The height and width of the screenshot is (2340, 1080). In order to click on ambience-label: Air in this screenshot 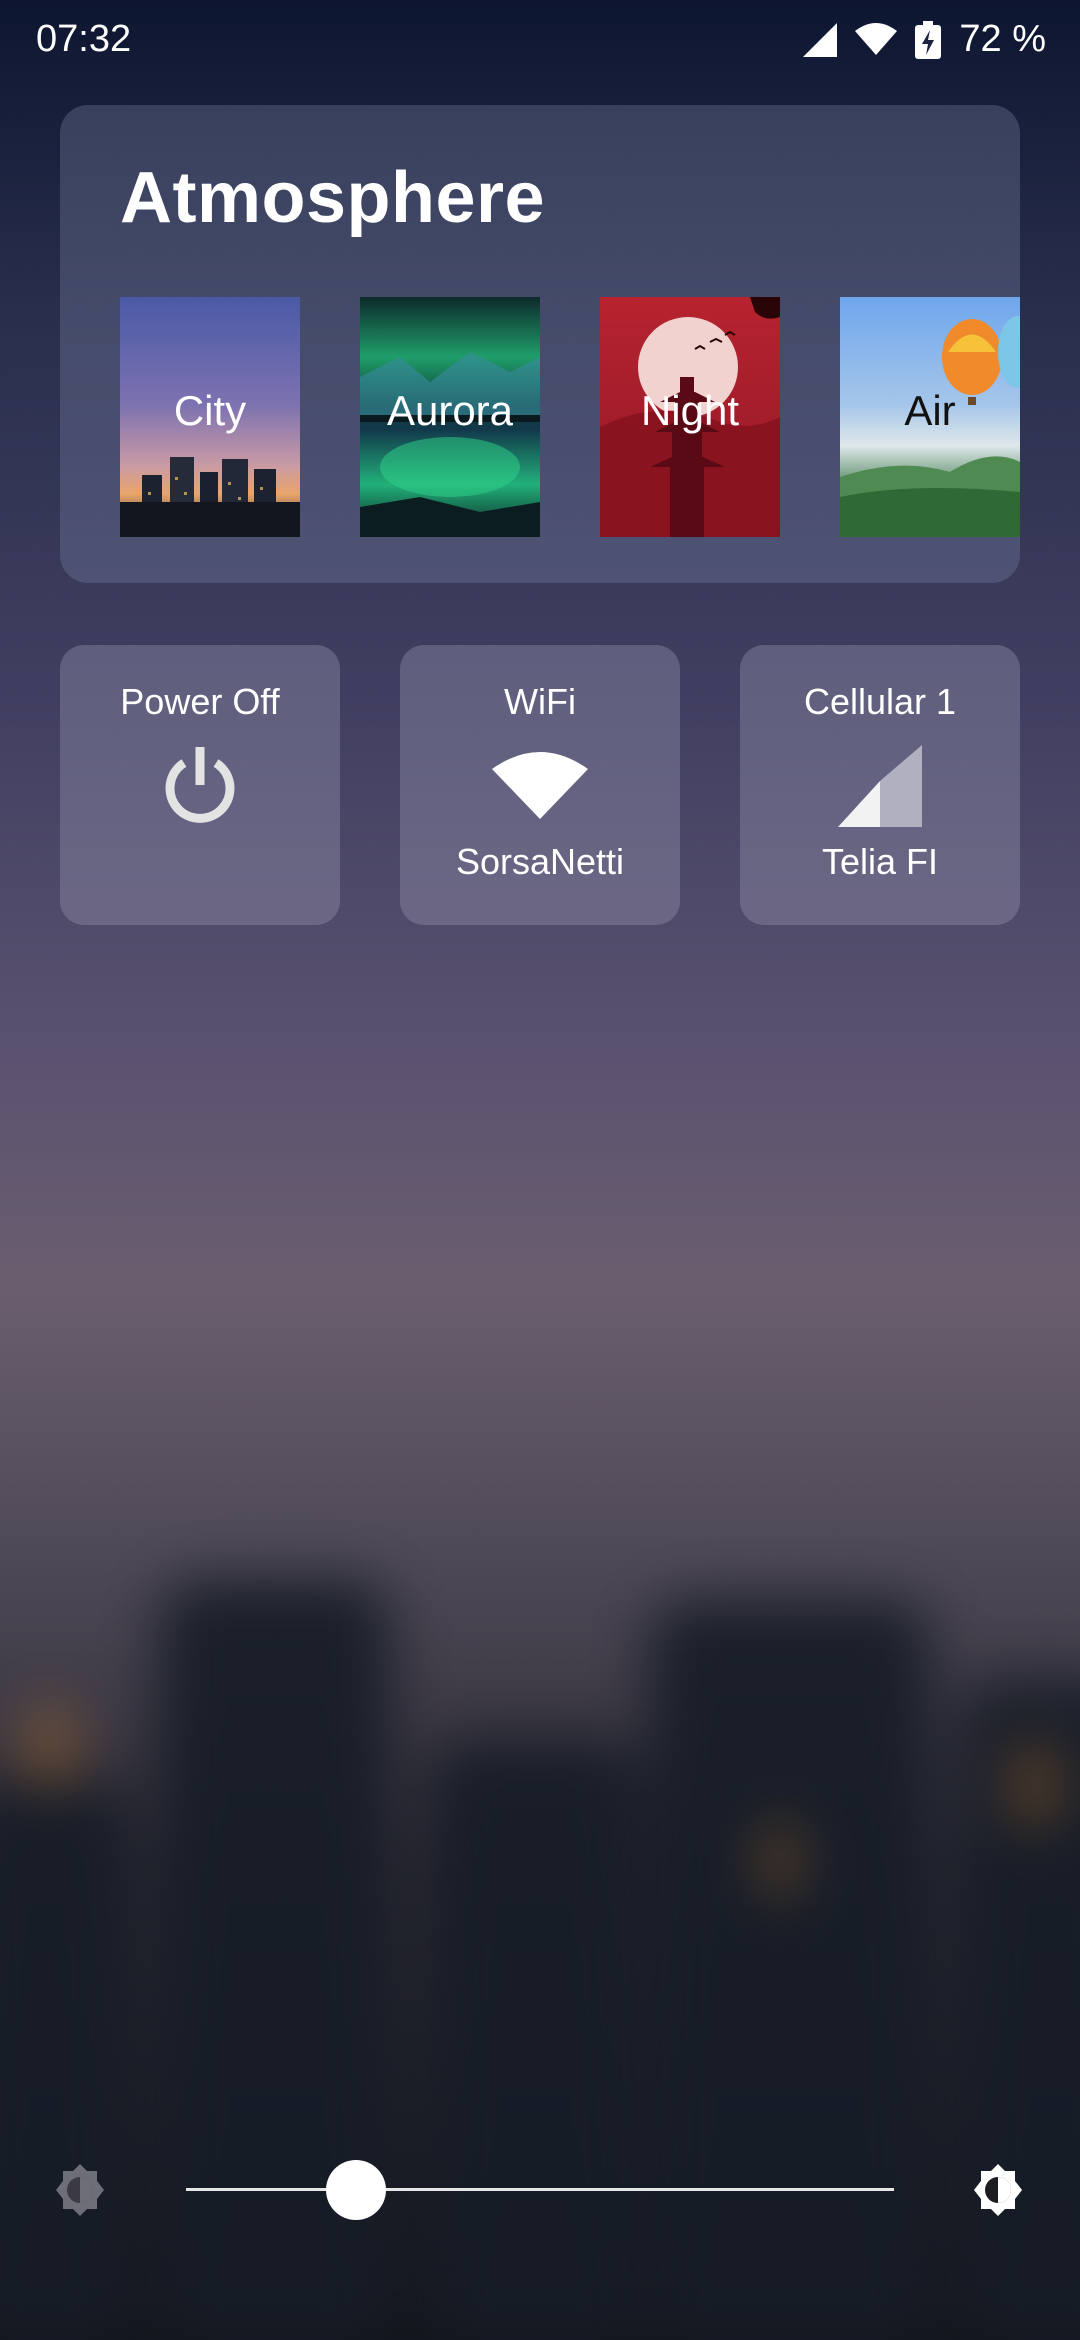, I will do `click(930, 410)`.